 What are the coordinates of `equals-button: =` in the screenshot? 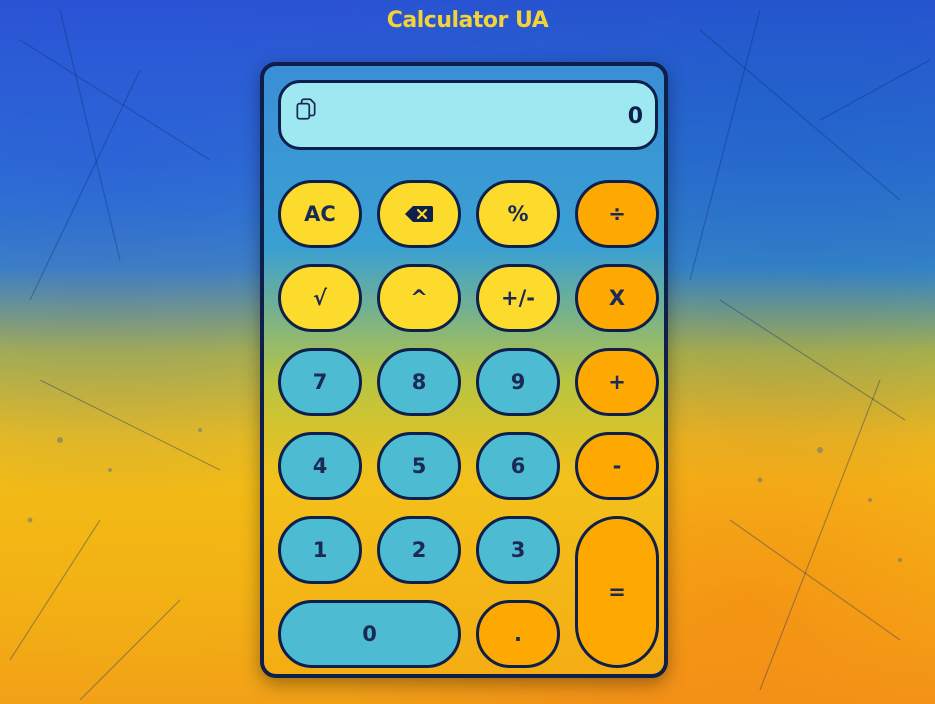 It's located at (617, 592).